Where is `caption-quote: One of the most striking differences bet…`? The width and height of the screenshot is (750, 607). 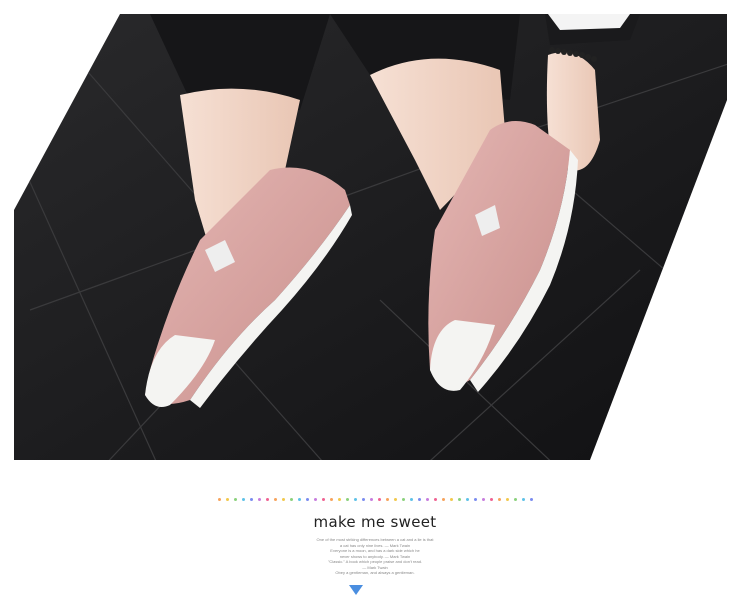
caption-quote: One of the most striking differences bet… is located at coordinates (375, 556).